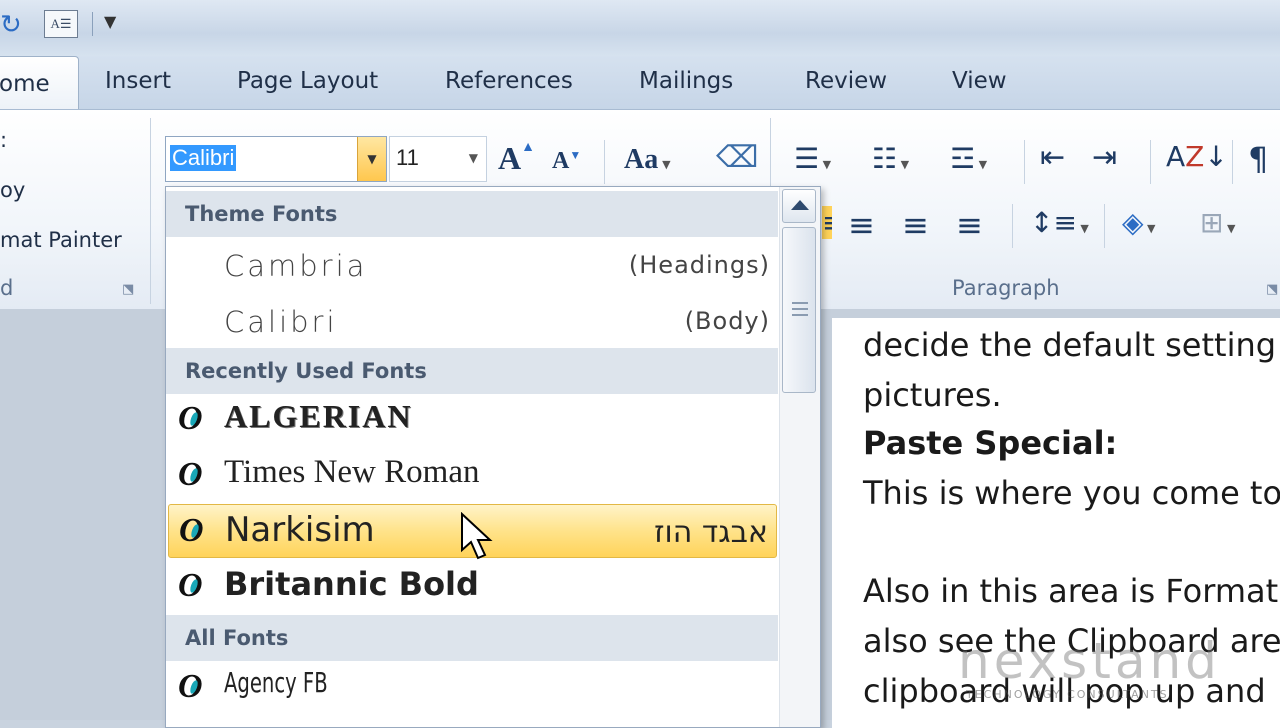 This screenshot has height=728, width=1280. Describe the element at coordinates (472, 322) in the screenshot. I see `font-item-calibri: Calibri (Body)` at that location.